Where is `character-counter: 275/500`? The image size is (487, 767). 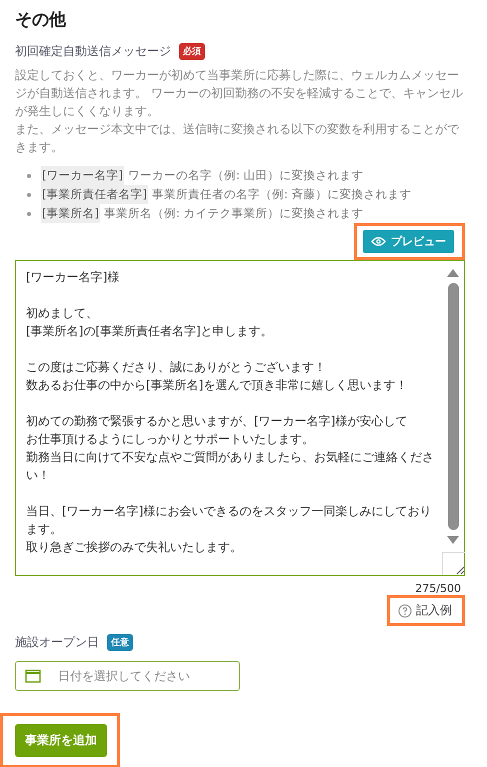
character-counter: 275/500 is located at coordinates (438, 588).